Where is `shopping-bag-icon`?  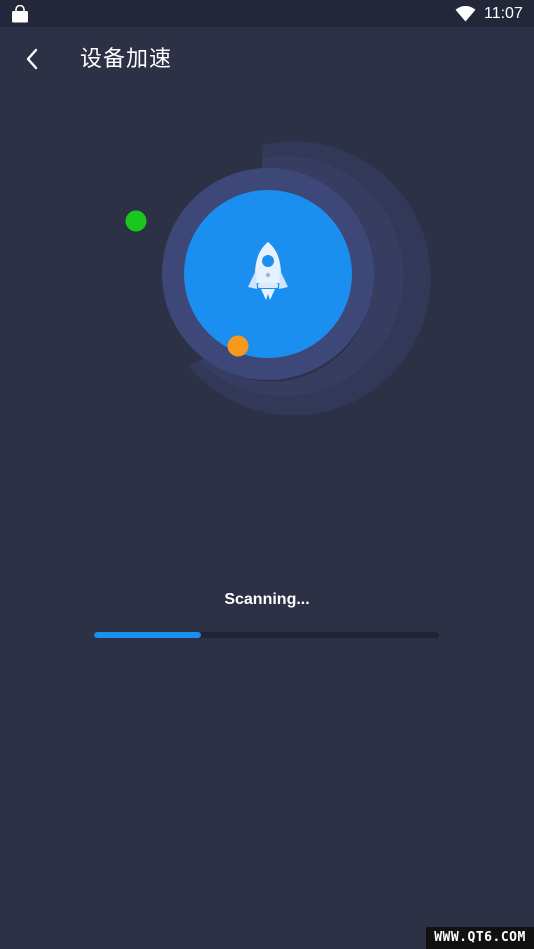
shopping-bag-icon is located at coordinates (20, 14).